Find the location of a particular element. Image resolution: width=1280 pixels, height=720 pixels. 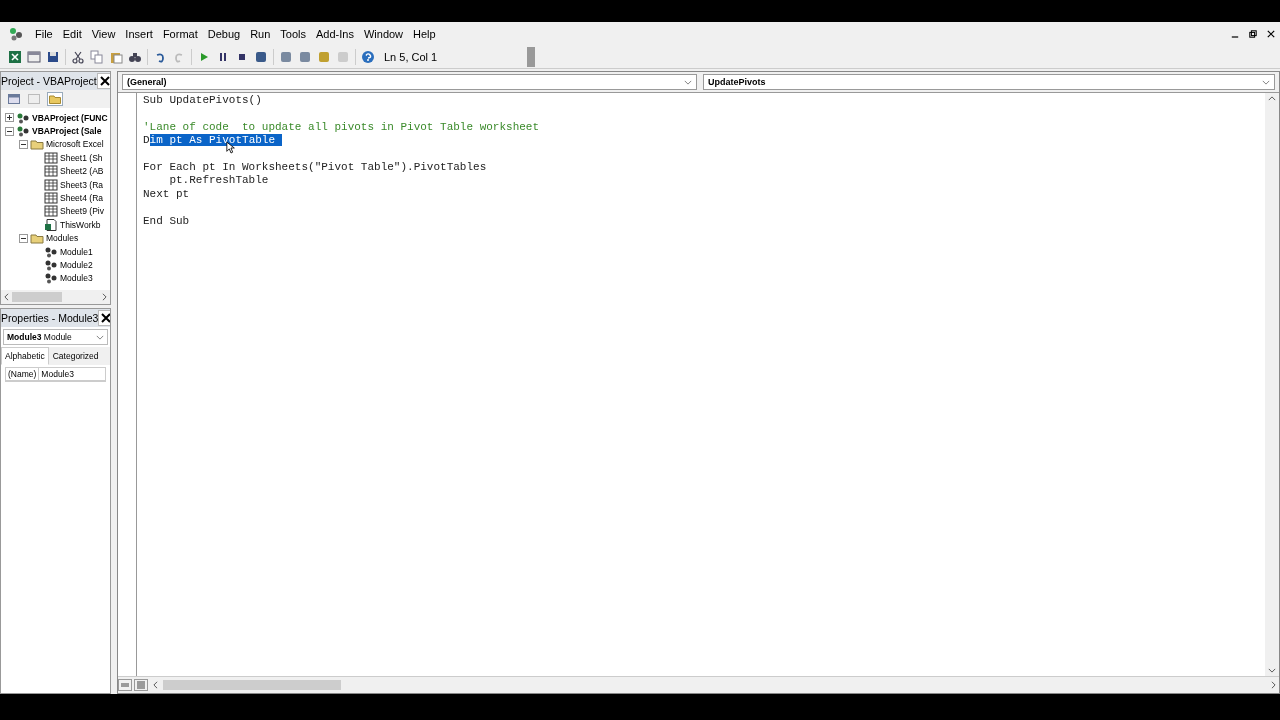

tree-item: ThisWorkb is located at coordinates (80, 224).